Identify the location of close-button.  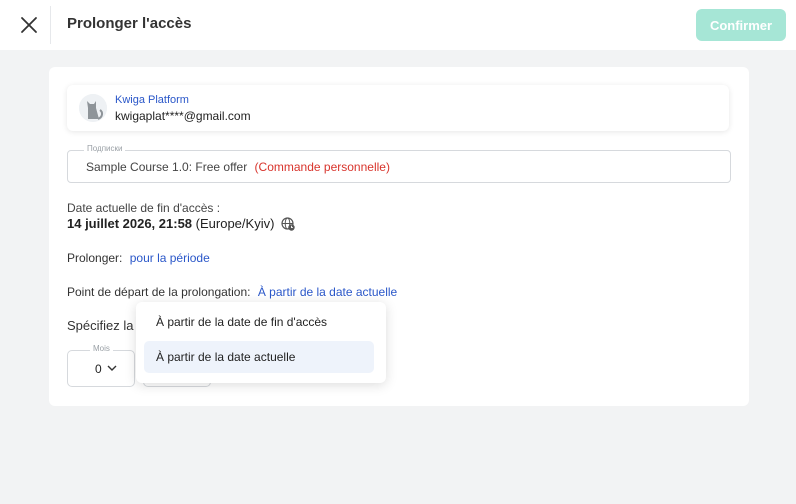
(29, 25).